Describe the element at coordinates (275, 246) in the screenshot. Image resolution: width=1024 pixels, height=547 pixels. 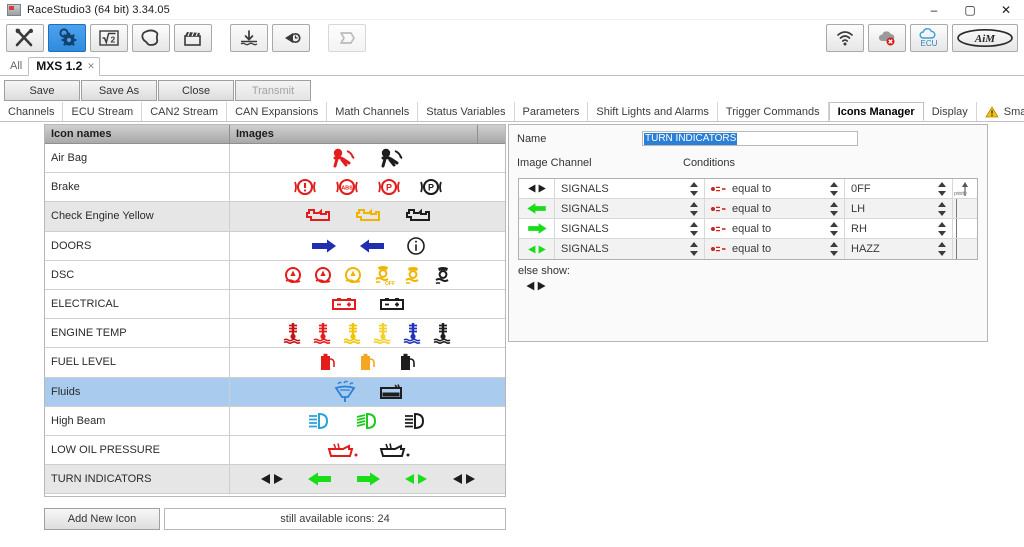
I see `table-row: DOORS` at that location.